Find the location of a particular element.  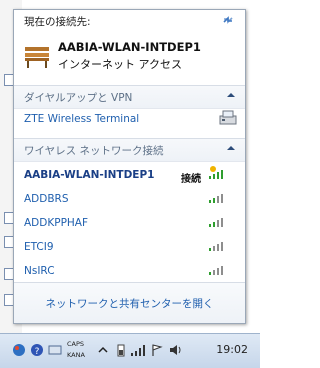

section-wireless: ワイヤレス ネットワーク接続 is located at coordinates (129, 150).